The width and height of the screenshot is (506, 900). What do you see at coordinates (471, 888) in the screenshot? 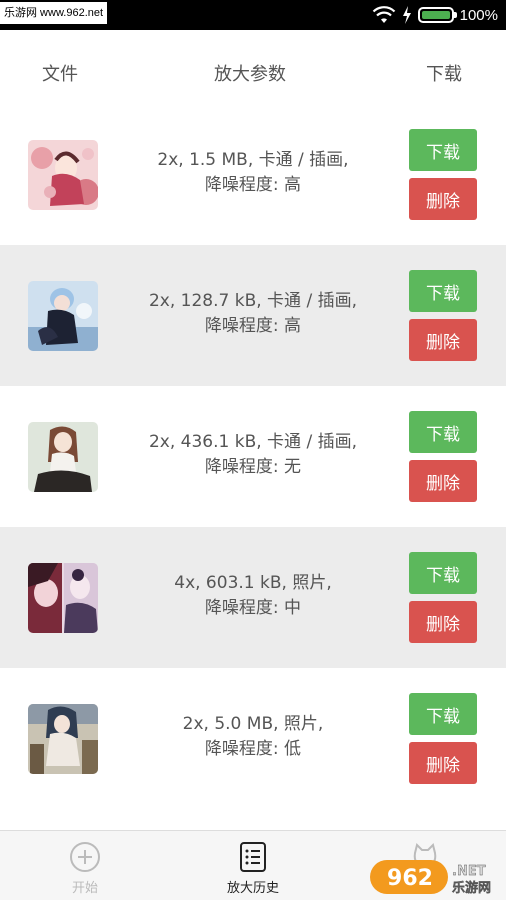
I see `watermark-cn: 乐游网` at bounding box center [471, 888].